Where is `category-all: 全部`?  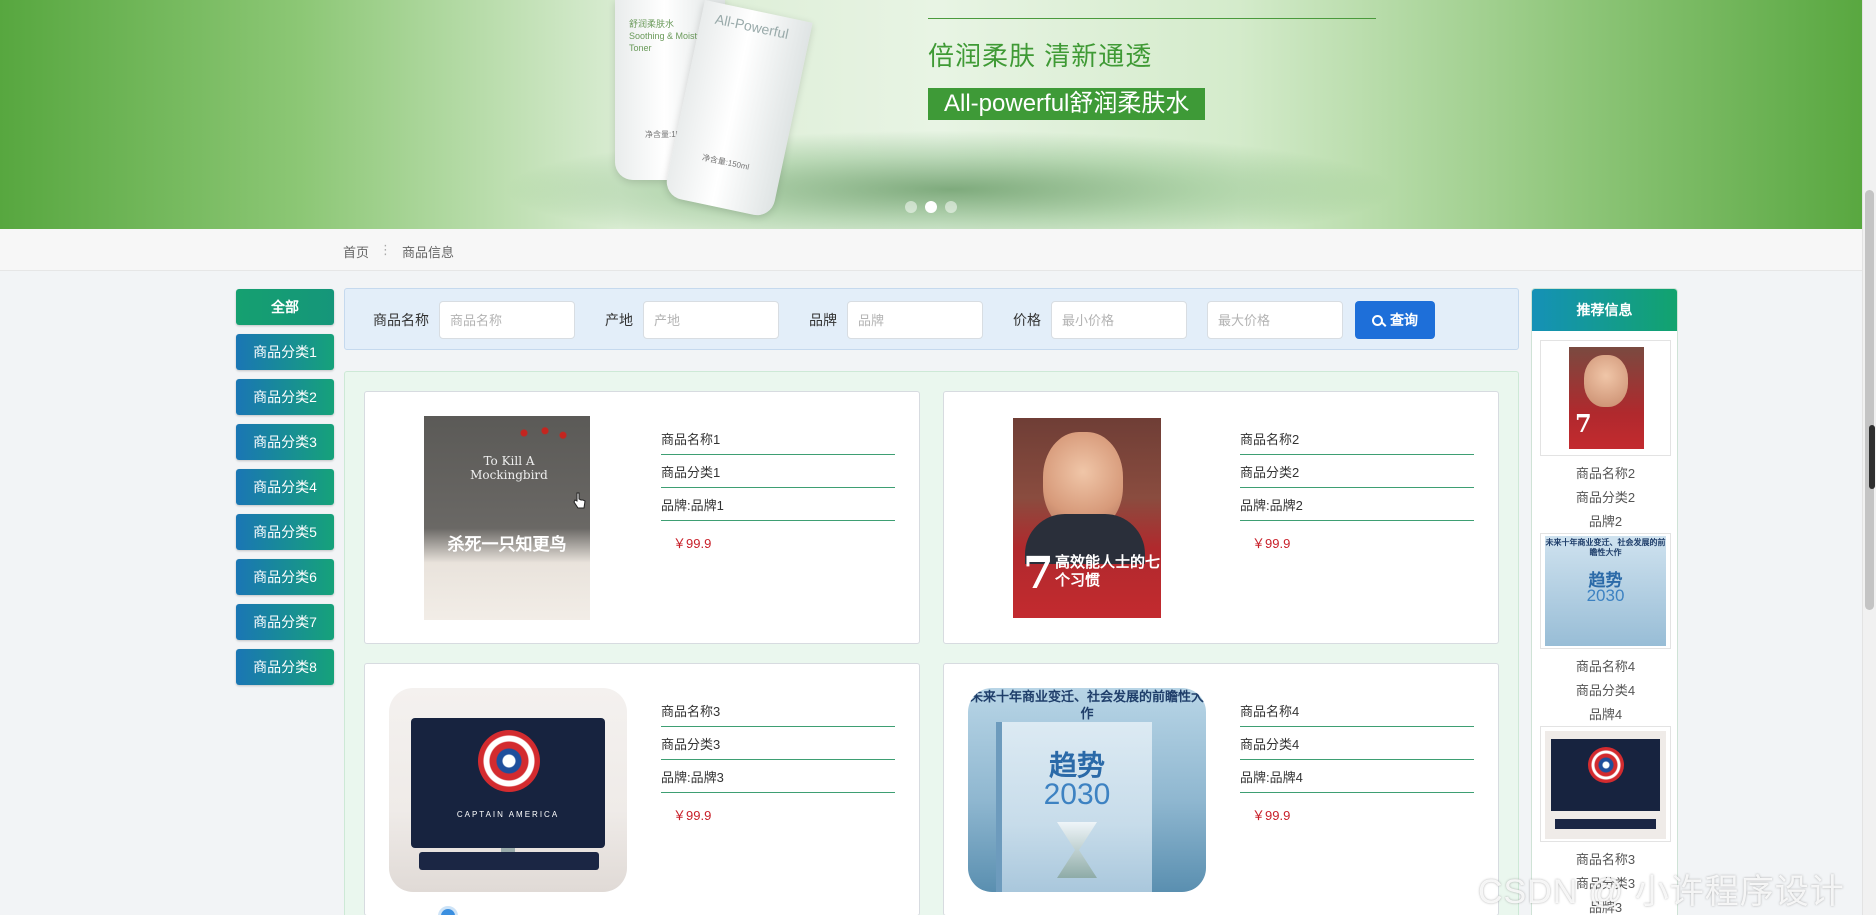
category-all: 全部 is located at coordinates (285, 307).